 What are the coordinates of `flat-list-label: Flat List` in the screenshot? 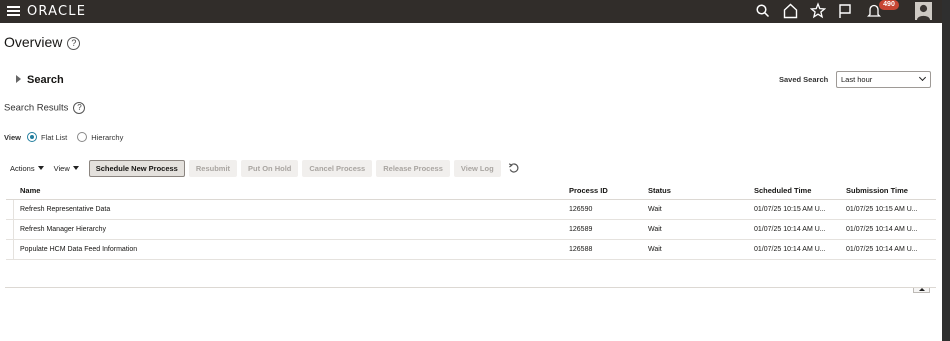 It's located at (54, 137).